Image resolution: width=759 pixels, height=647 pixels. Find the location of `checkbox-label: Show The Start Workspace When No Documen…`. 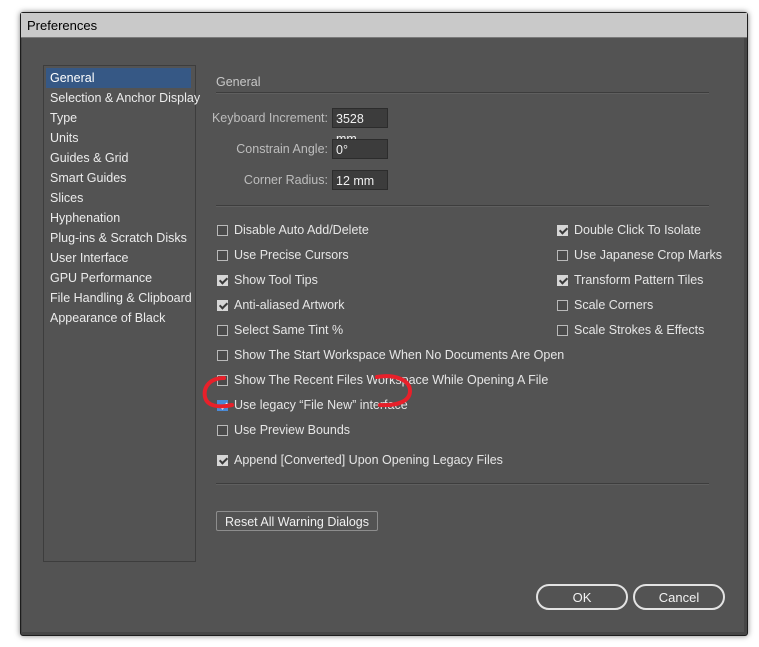

checkbox-label: Show The Start Workspace When No Documen… is located at coordinates (399, 355).